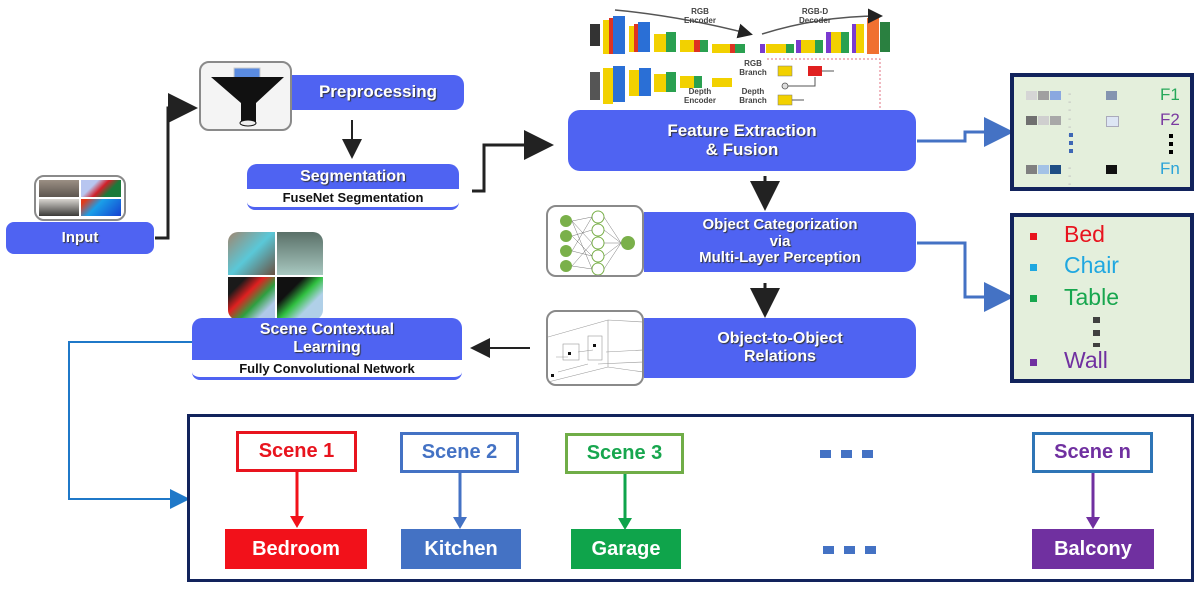 The height and width of the screenshot is (590, 1200). I want to click on arrow-segmentation-to-feature, so click(513, 161).